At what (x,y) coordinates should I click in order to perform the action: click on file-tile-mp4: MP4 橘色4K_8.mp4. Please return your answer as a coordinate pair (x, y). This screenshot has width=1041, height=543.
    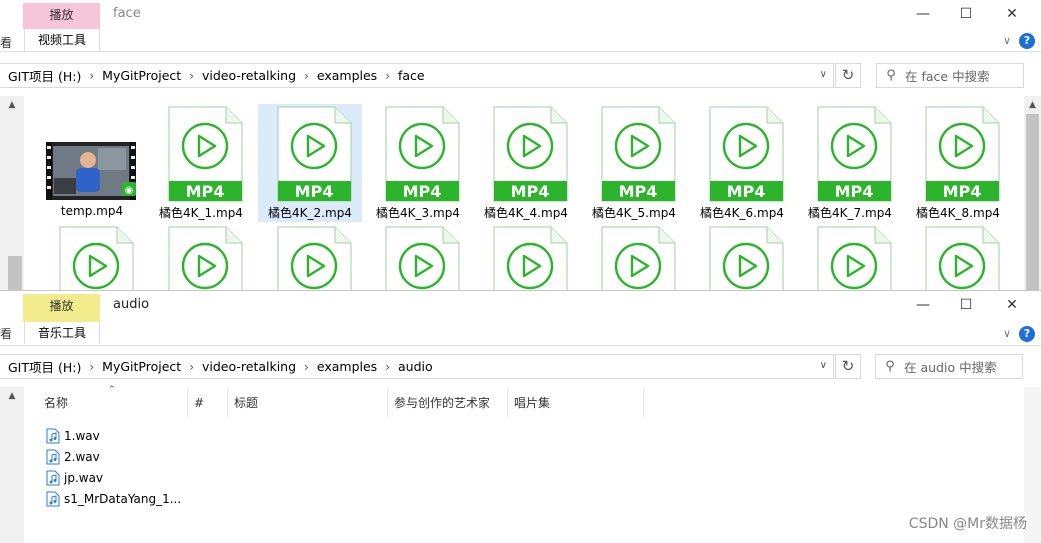
    Looking at the image, I should click on (958, 163).